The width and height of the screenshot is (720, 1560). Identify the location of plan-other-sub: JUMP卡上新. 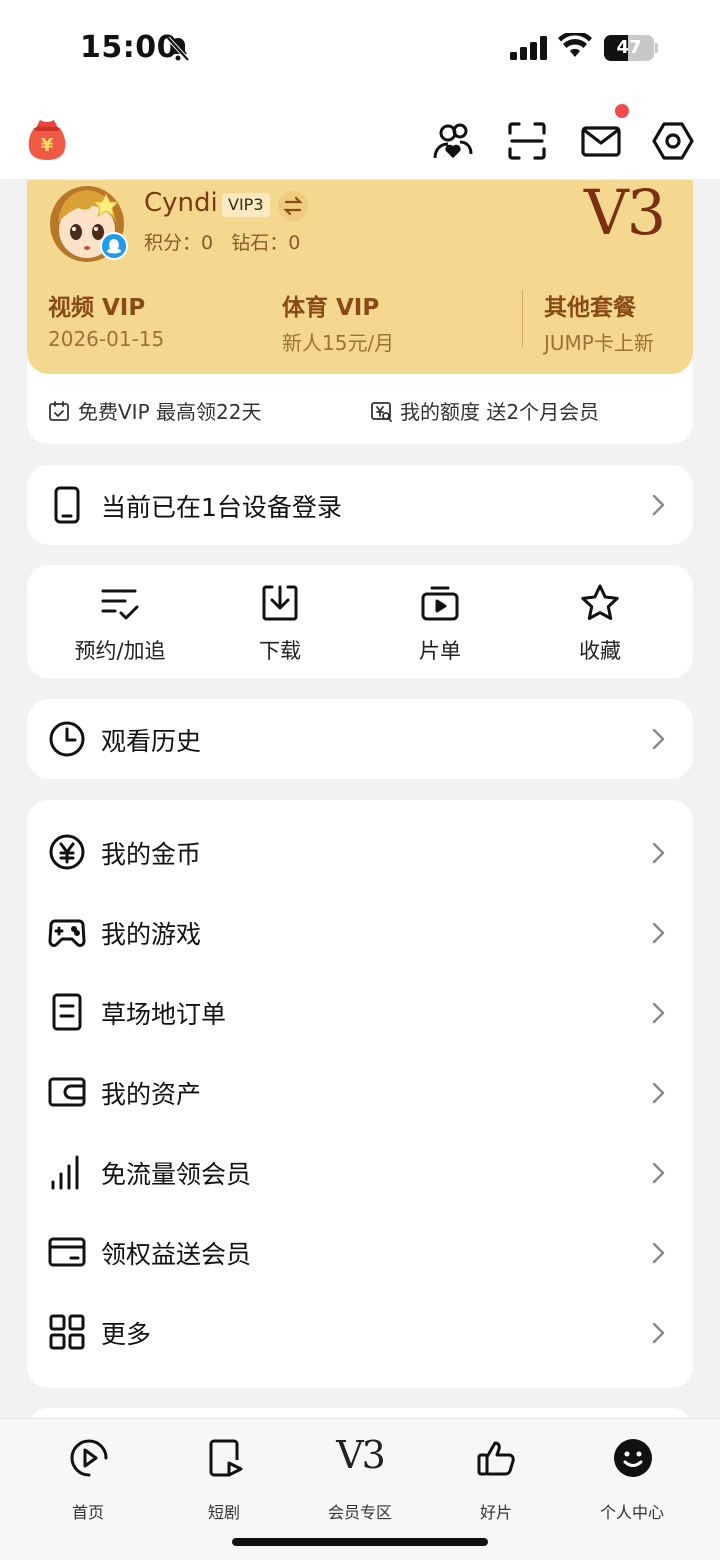
(599, 343).